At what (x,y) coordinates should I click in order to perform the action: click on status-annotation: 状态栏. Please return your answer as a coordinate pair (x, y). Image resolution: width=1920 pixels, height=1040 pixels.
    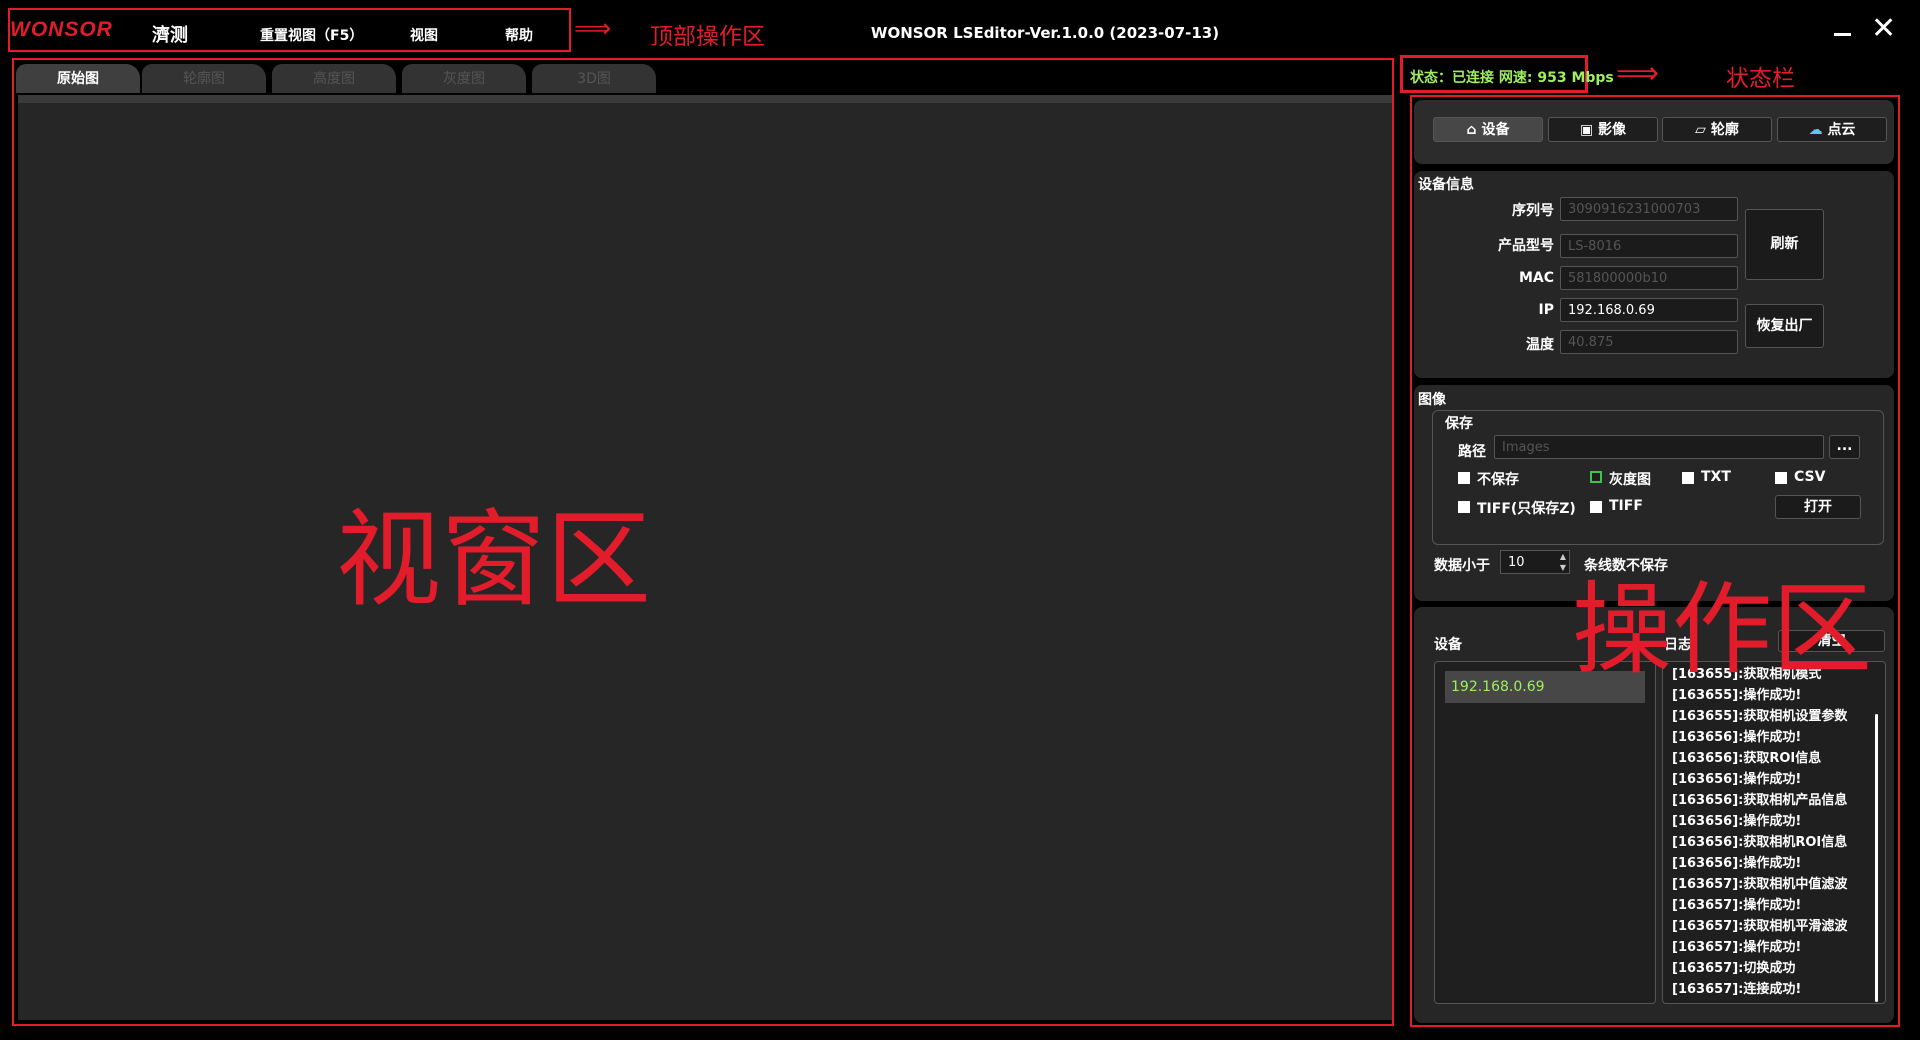
    Looking at the image, I should click on (1760, 79).